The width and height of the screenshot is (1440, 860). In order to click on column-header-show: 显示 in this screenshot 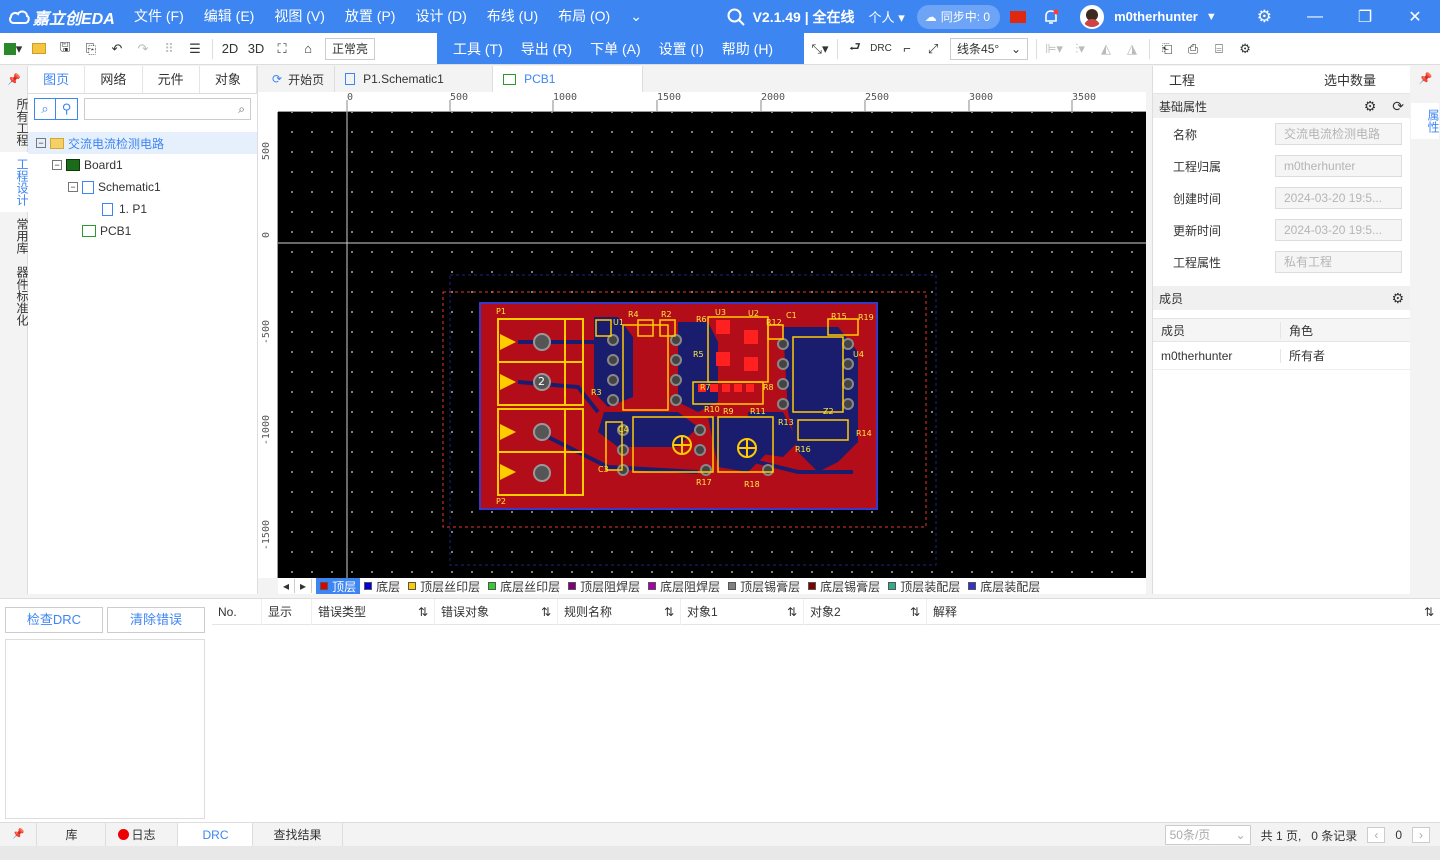, I will do `click(287, 611)`.